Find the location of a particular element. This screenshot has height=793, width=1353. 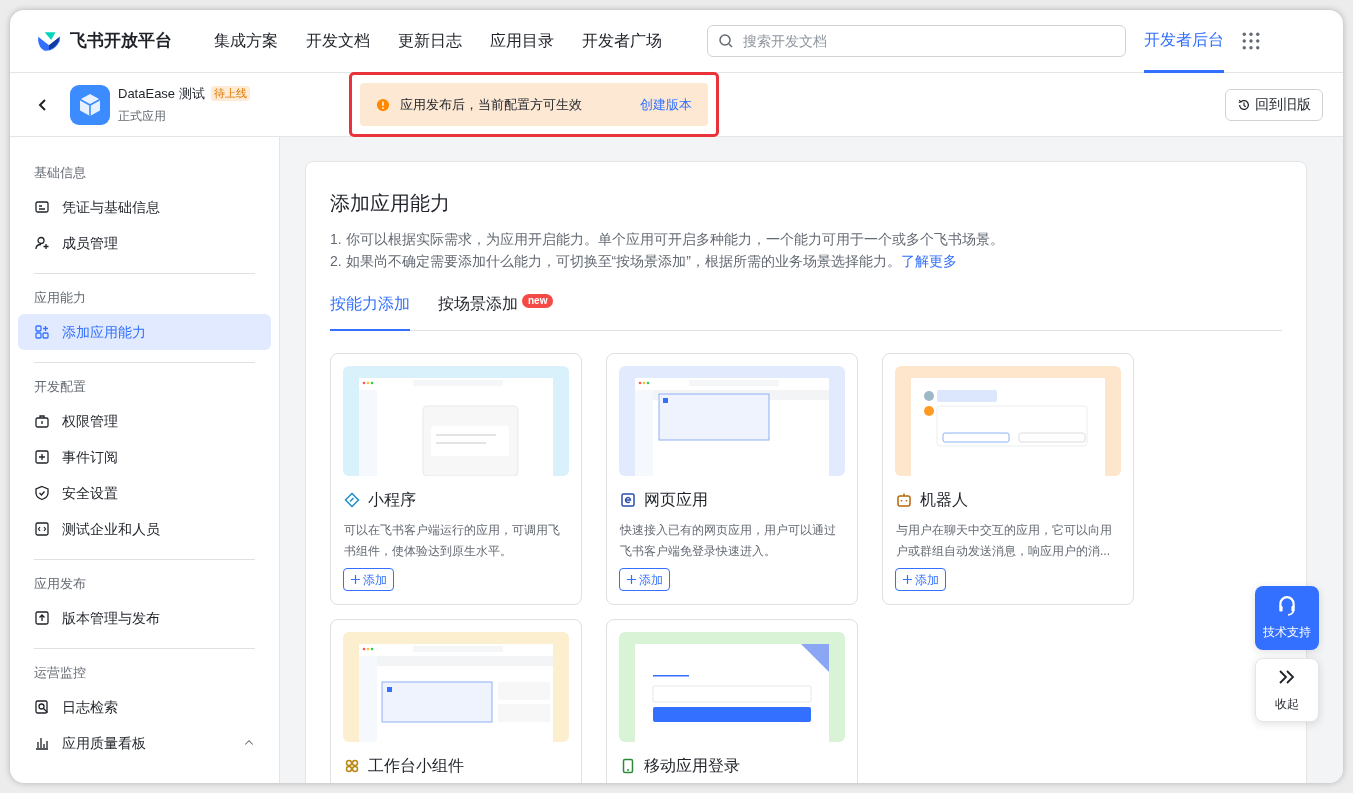

headset-icon is located at coordinates (1287, 606).